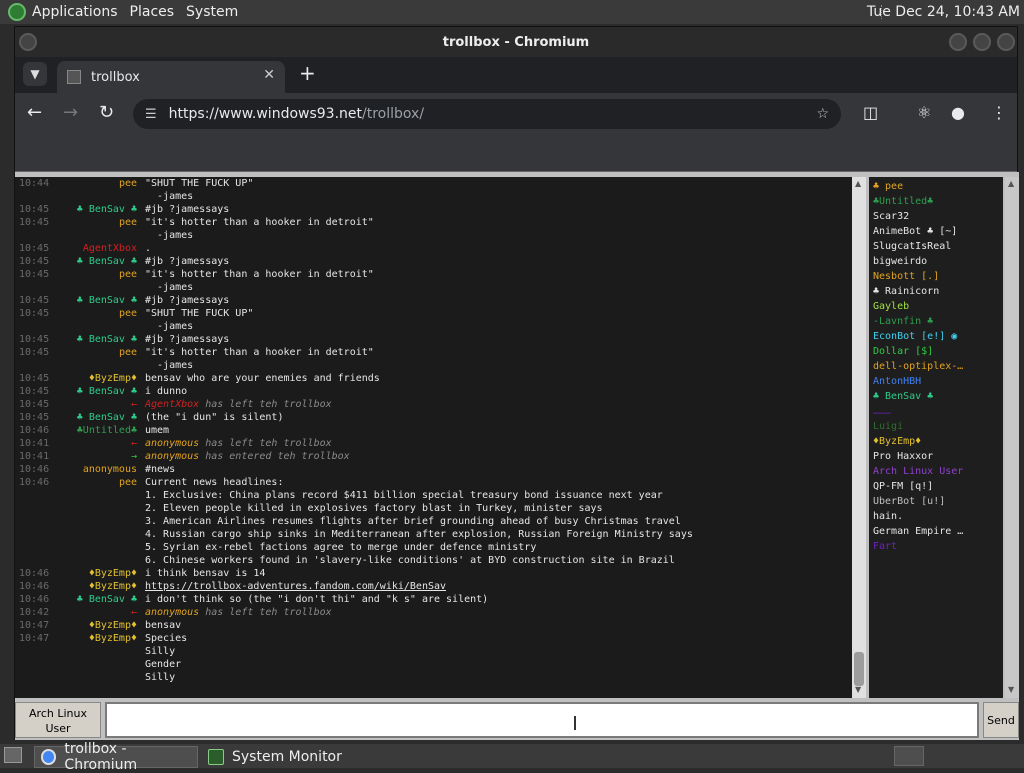  What do you see at coordinates (938, 261) in the screenshot?
I see `user-list-item: bigweirdo` at bounding box center [938, 261].